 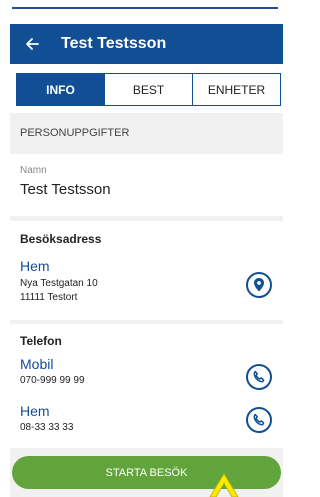 What do you see at coordinates (236, 89) in the screenshot?
I see `tab-enheter: ENHETER` at bounding box center [236, 89].